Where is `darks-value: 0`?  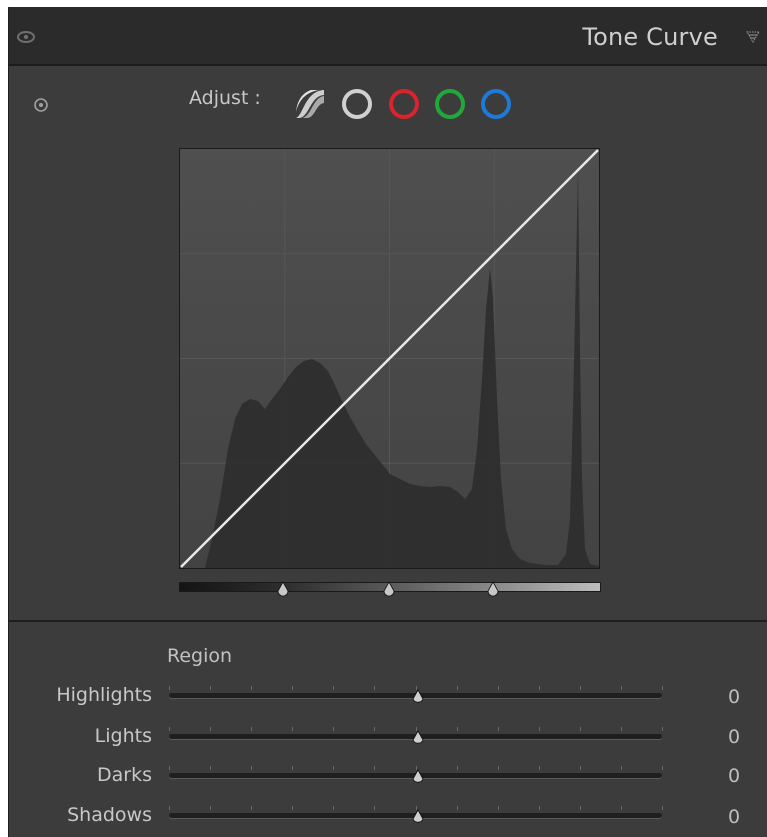 darks-value: 0 is located at coordinates (734, 776).